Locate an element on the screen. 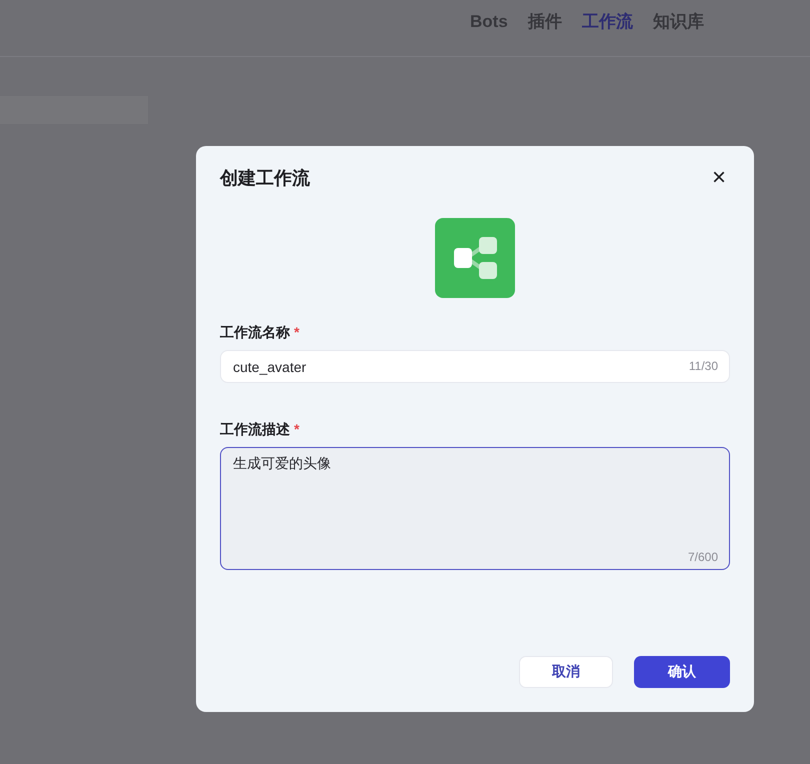 The height and width of the screenshot is (764, 810). workflow-icon is located at coordinates (475, 258).